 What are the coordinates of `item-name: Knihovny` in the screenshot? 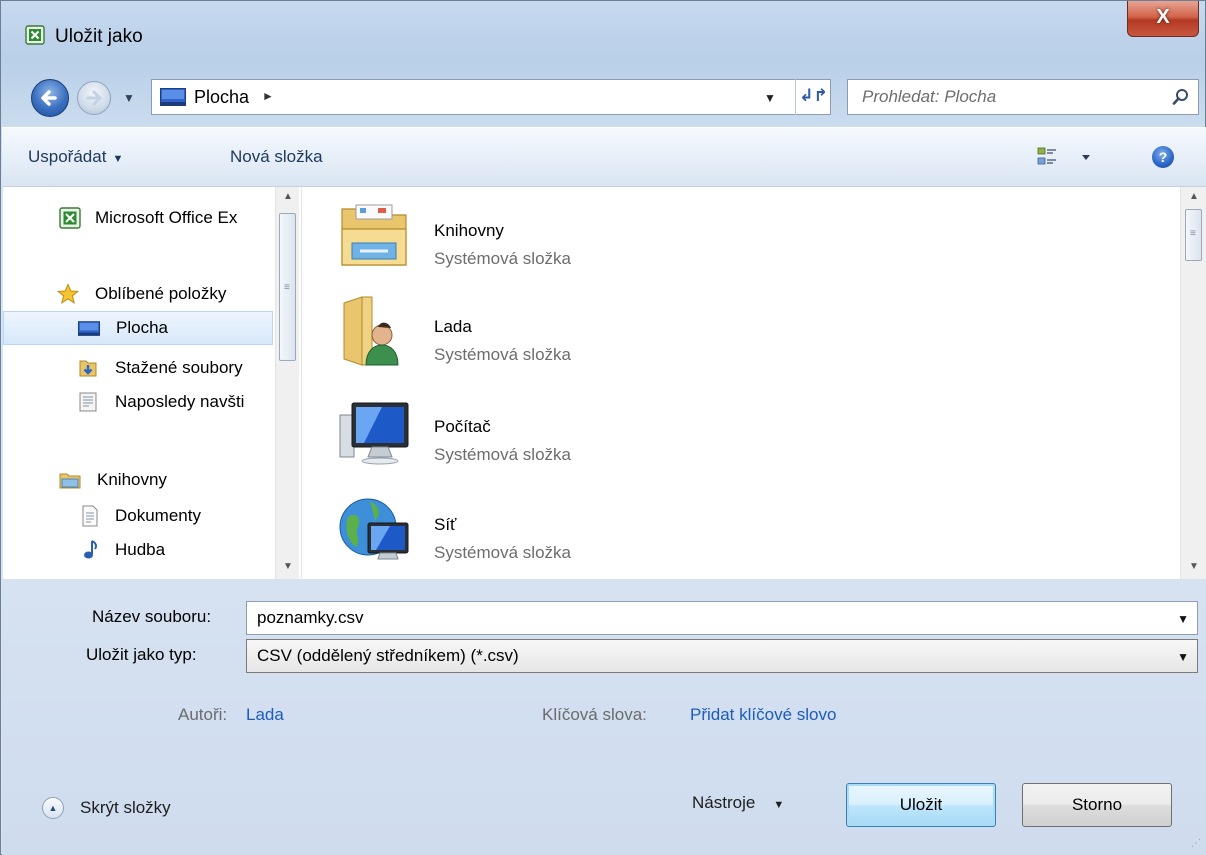 It's located at (469, 230).